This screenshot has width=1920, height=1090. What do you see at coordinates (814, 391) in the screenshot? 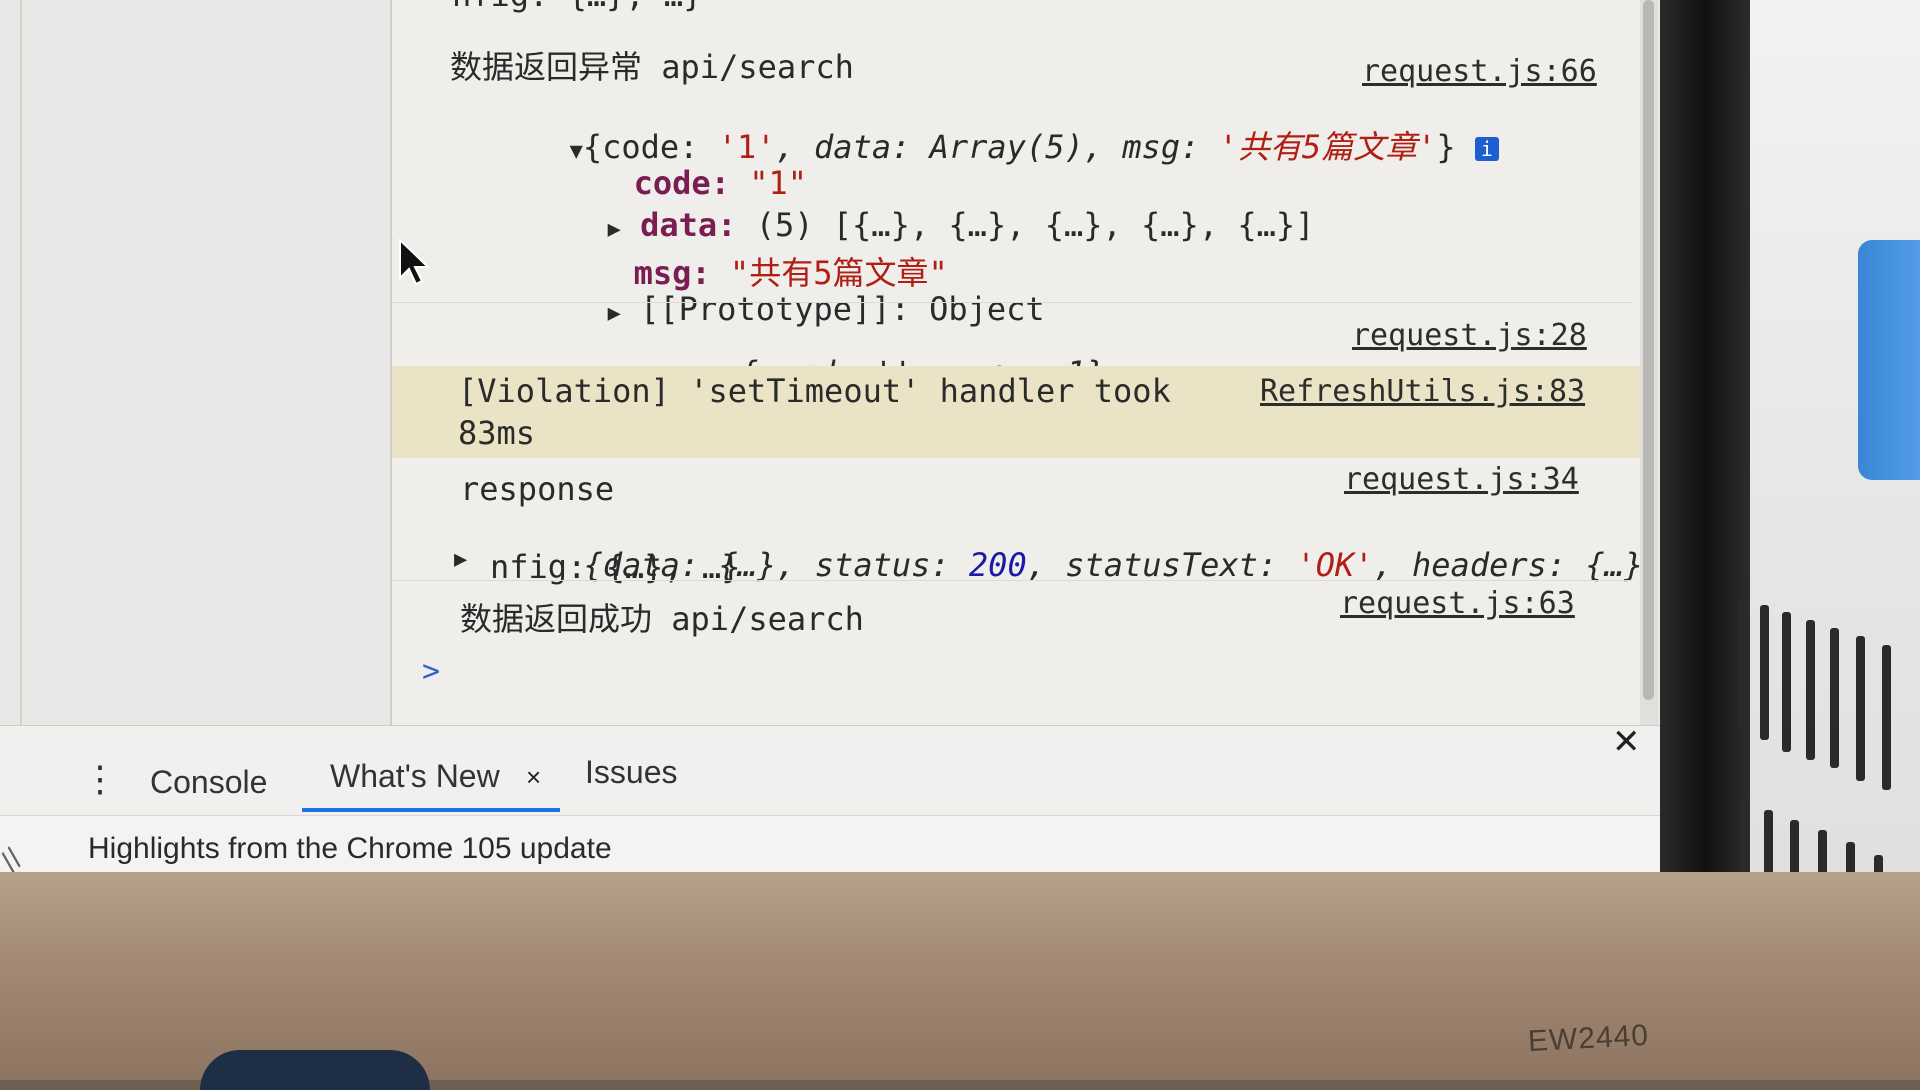
I see `violation-text: [Violation] 'setTimeout' handler took` at bounding box center [814, 391].